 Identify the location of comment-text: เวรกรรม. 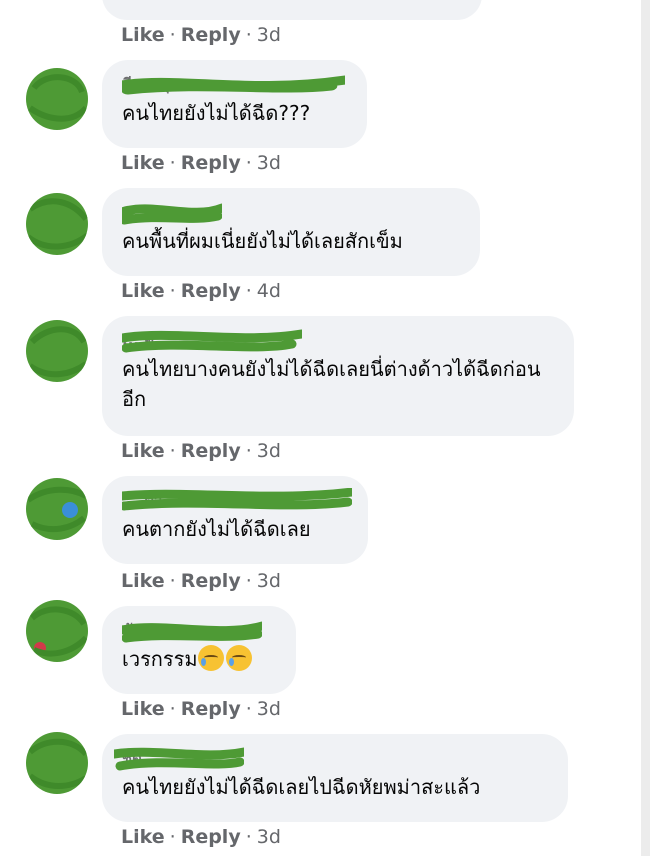
(198, 659).